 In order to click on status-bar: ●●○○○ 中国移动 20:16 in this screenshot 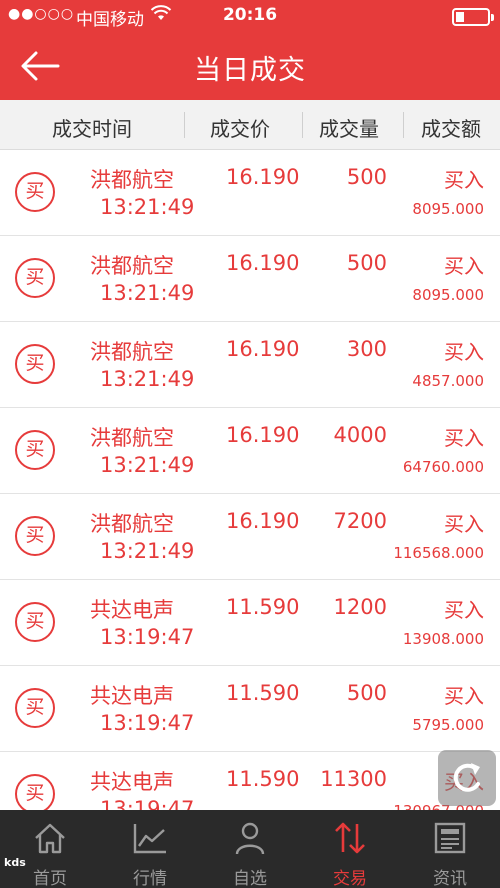, I will do `click(250, 16)`.